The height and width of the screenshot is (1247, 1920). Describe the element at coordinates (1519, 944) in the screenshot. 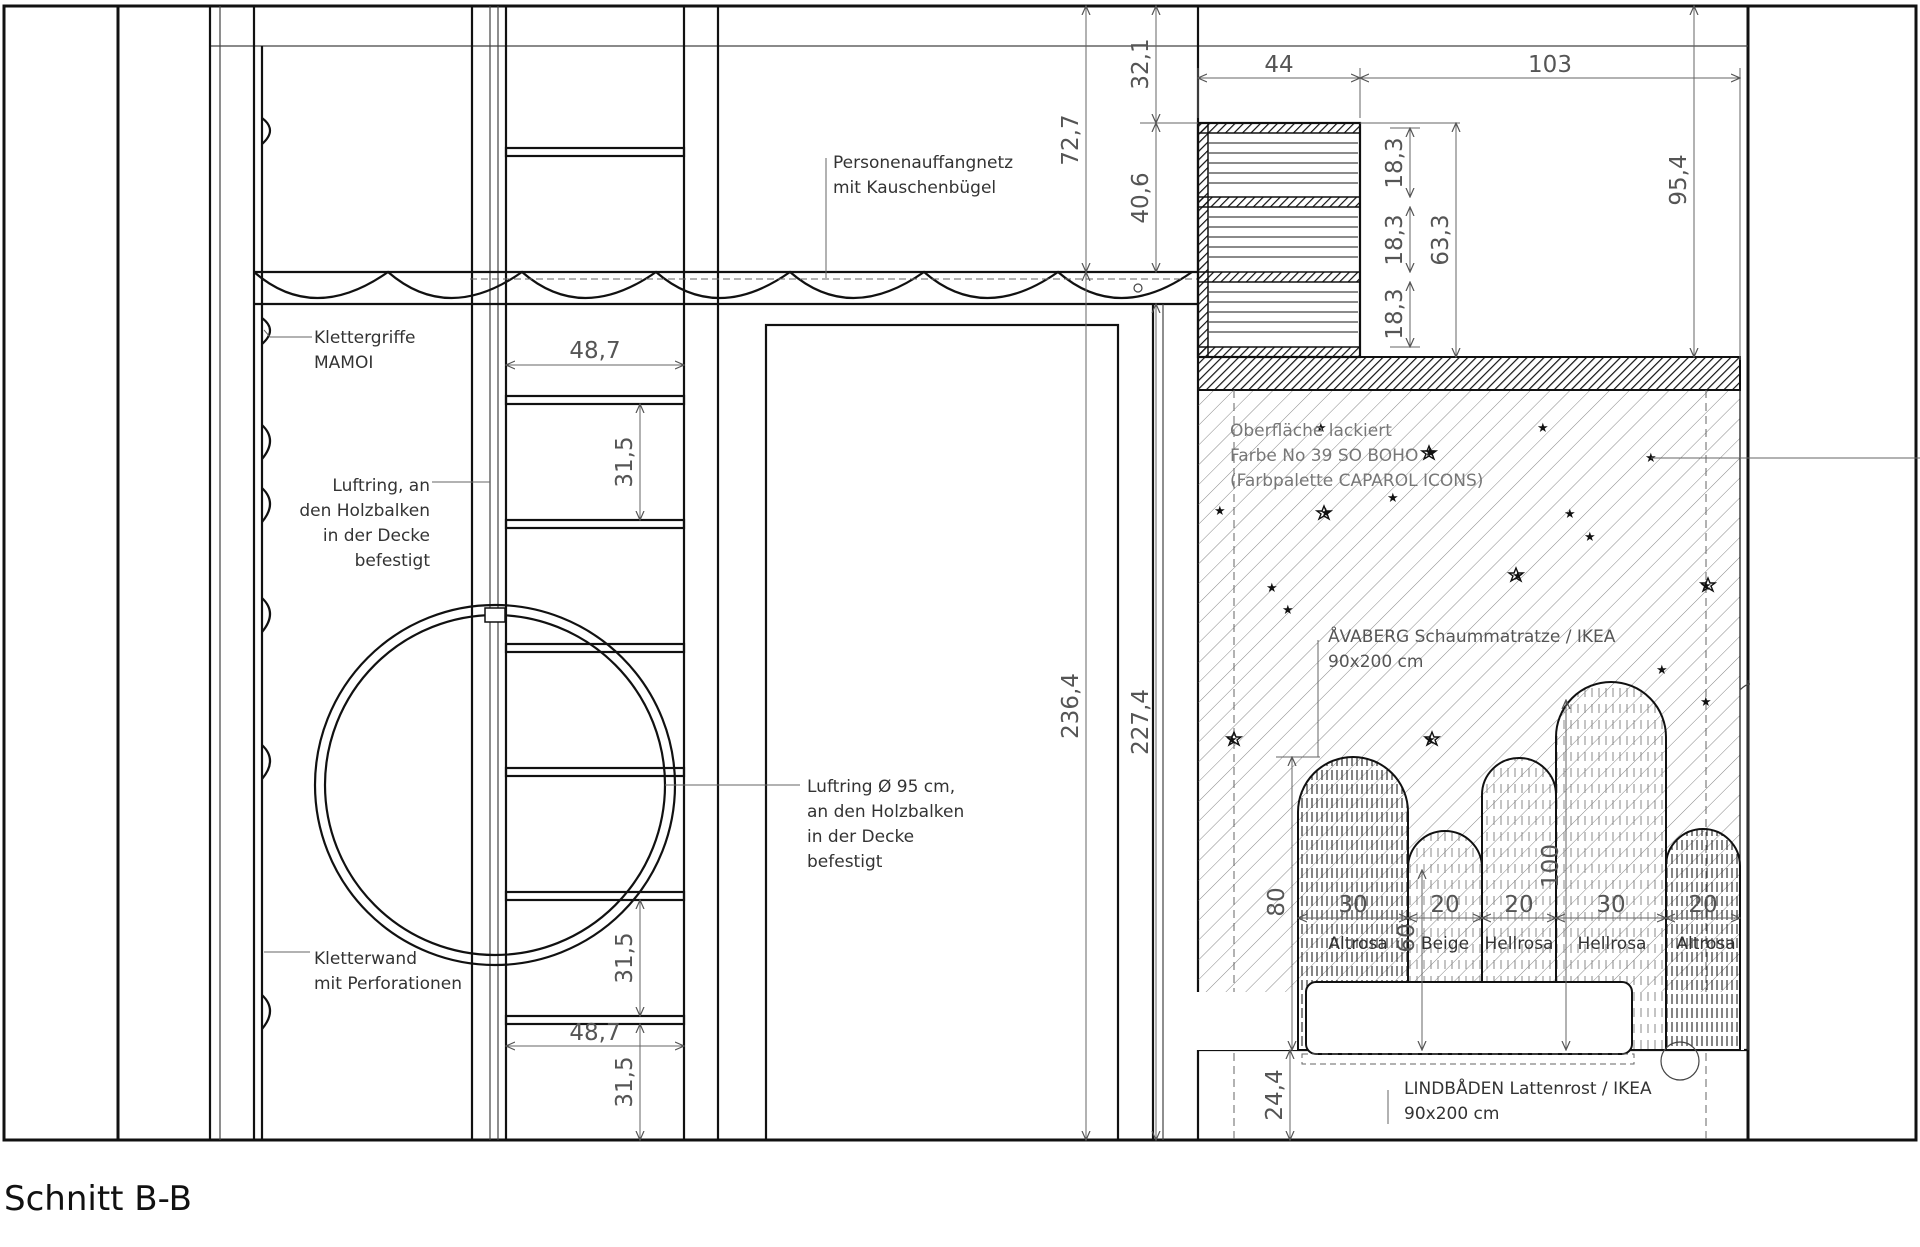

I see `headboard-color-3: Hellrosa` at that location.